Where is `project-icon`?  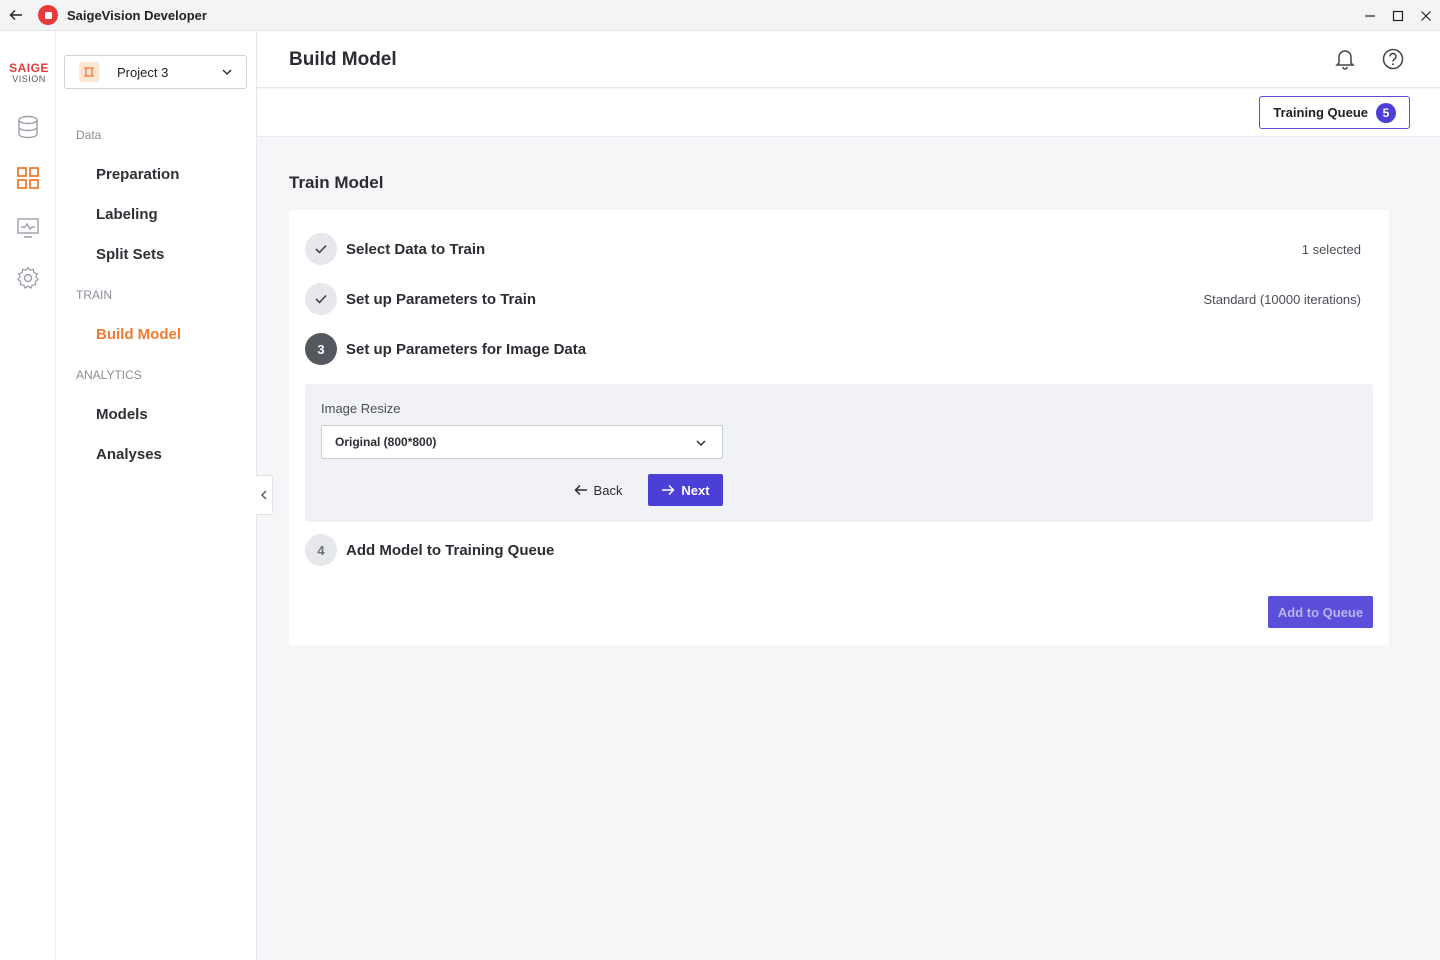 project-icon is located at coordinates (89, 72).